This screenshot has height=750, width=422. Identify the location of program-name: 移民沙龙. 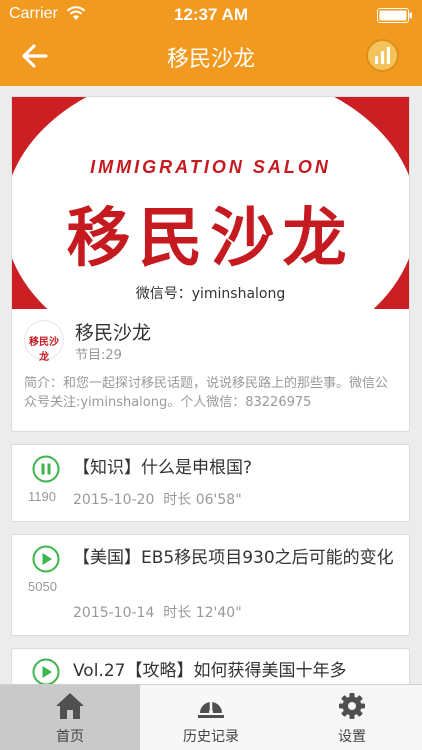
(113, 333).